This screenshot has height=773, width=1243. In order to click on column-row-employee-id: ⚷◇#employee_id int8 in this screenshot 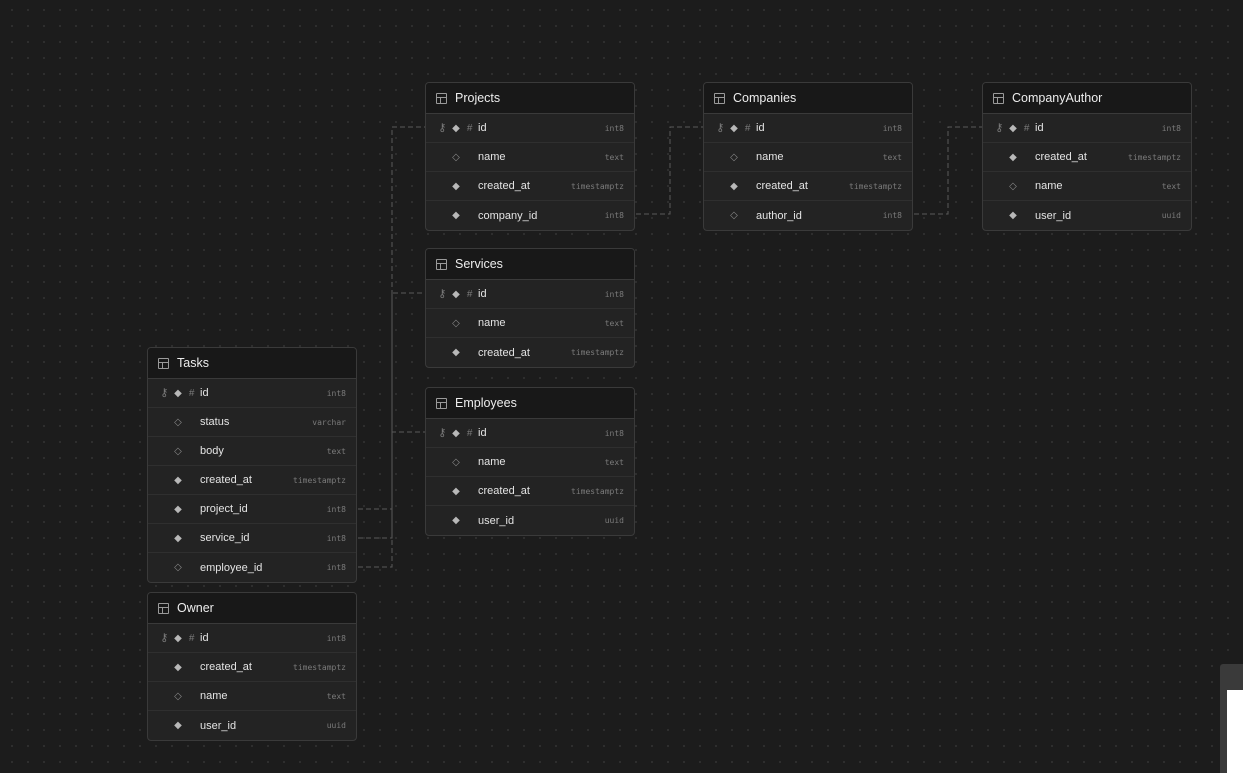, I will do `click(252, 567)`.